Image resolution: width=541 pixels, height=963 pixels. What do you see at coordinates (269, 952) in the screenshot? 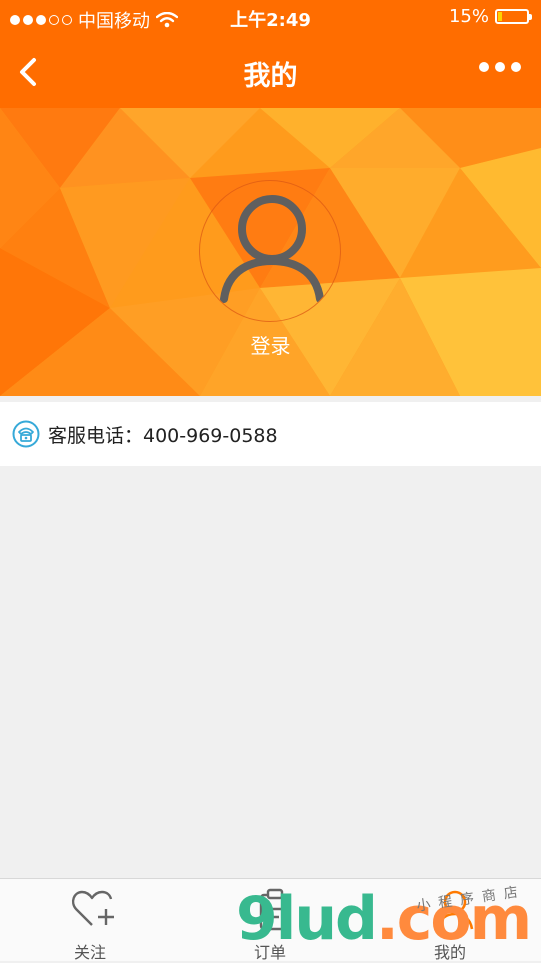
I see `tab-orders-label: 订单` at bounding box center [269, 952].